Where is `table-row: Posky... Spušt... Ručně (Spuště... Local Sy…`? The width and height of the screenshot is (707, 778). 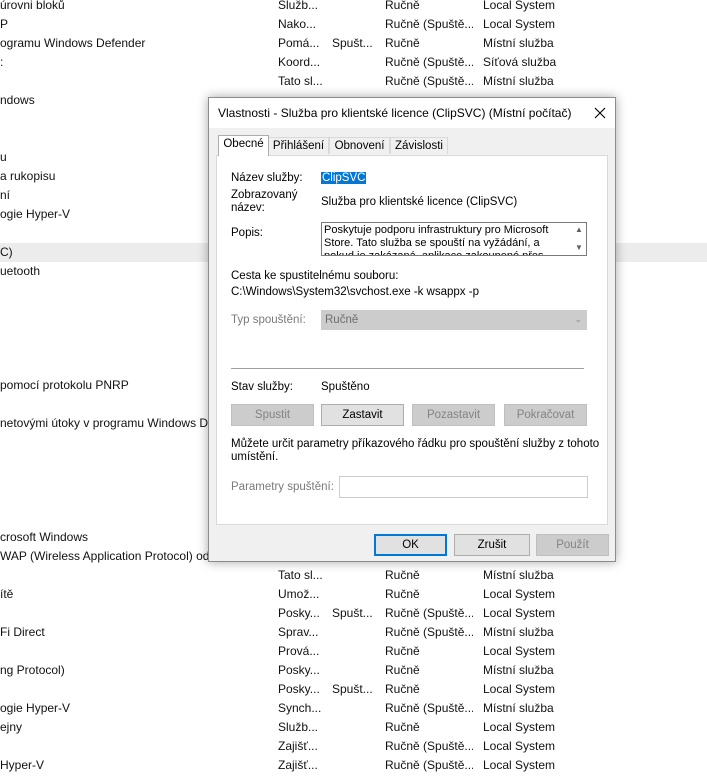
table-row: Posky... Spušt... Ručně (Spuště... Local Sy… is located at coordinates (353, 613).